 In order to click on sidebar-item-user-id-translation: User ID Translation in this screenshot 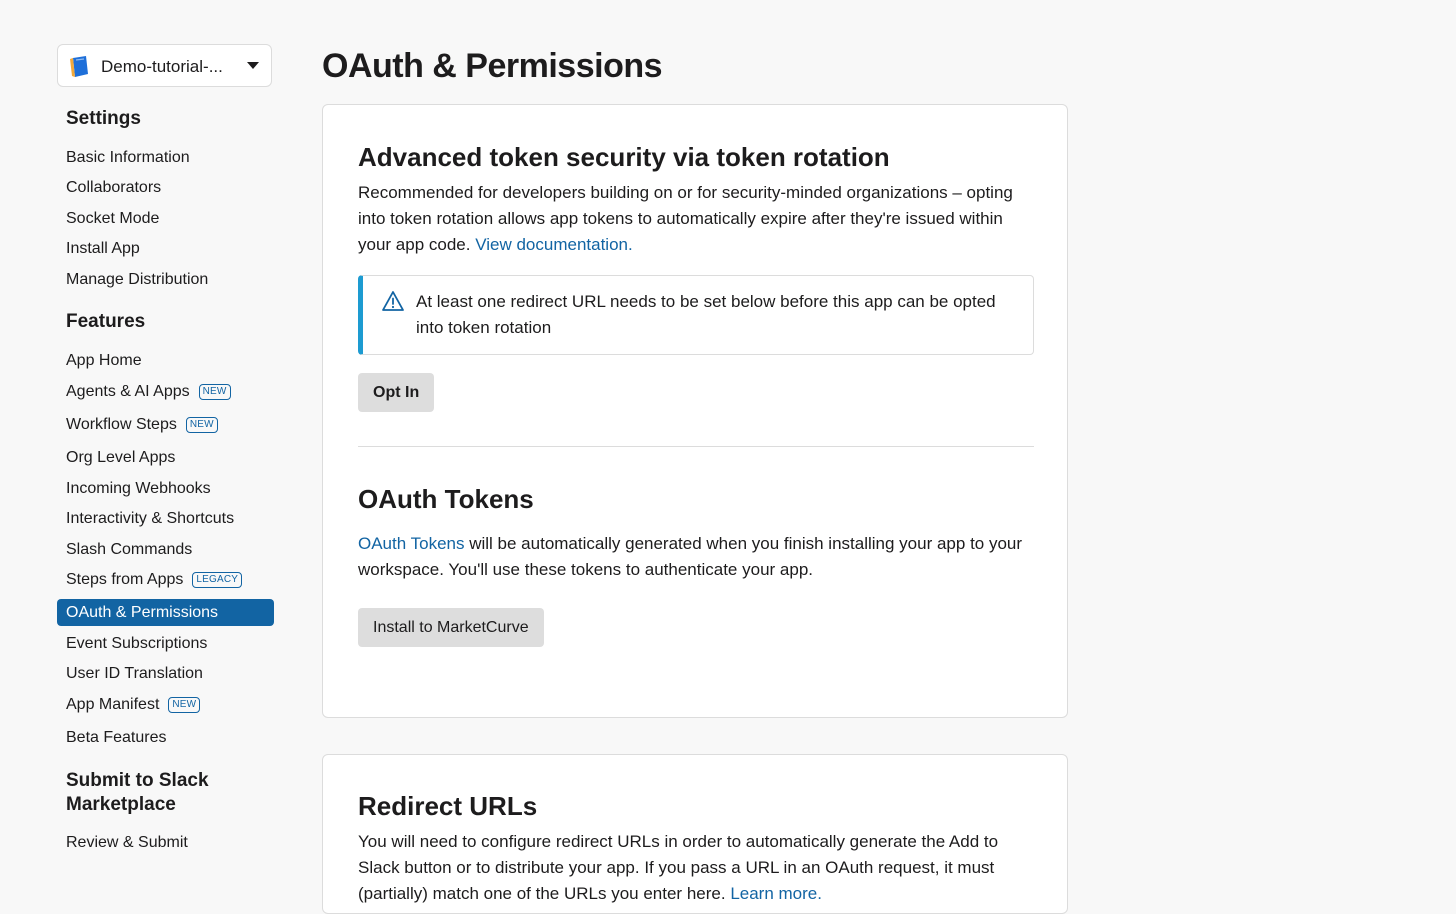, I will do `click(134, 674)`.